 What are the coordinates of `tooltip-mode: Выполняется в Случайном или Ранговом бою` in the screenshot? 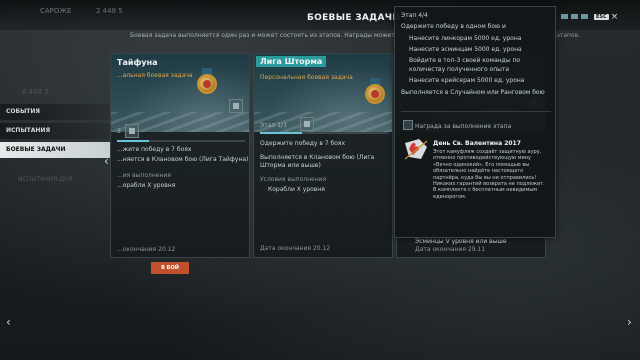 It's located at (473, 92).